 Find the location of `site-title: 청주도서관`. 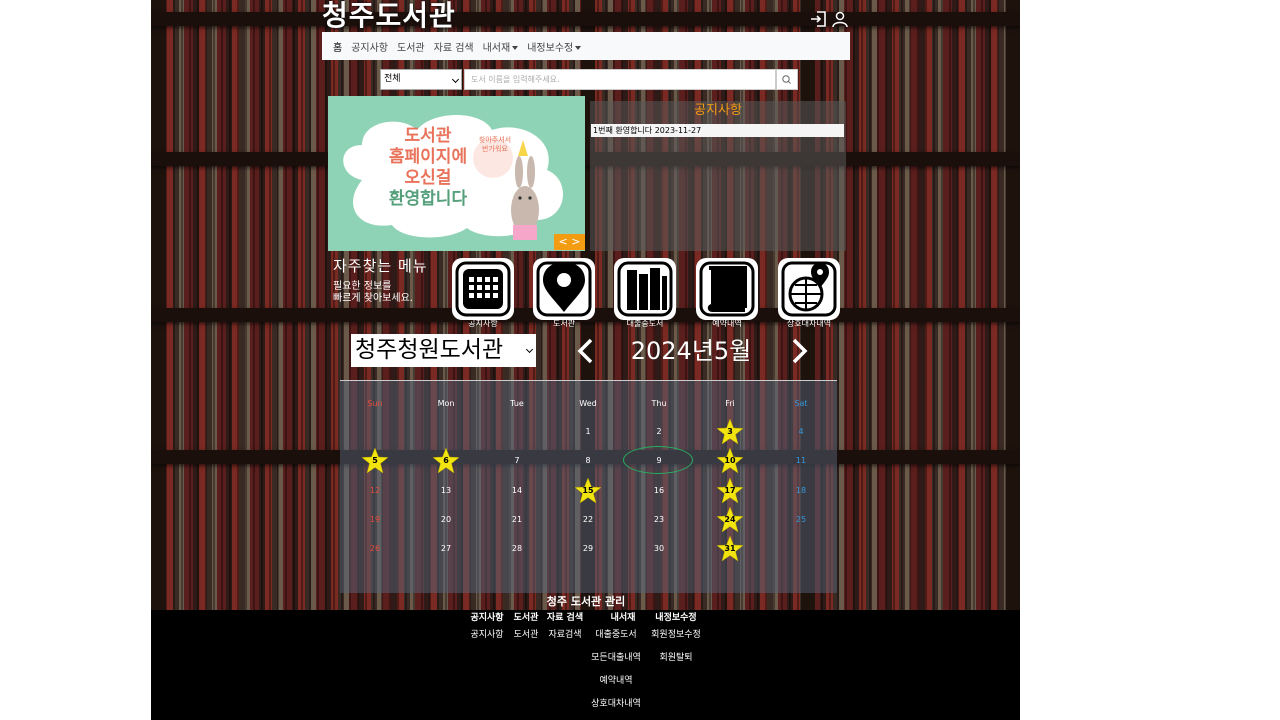

site-title: 청주도서관 is located at coordinates (389, 16).